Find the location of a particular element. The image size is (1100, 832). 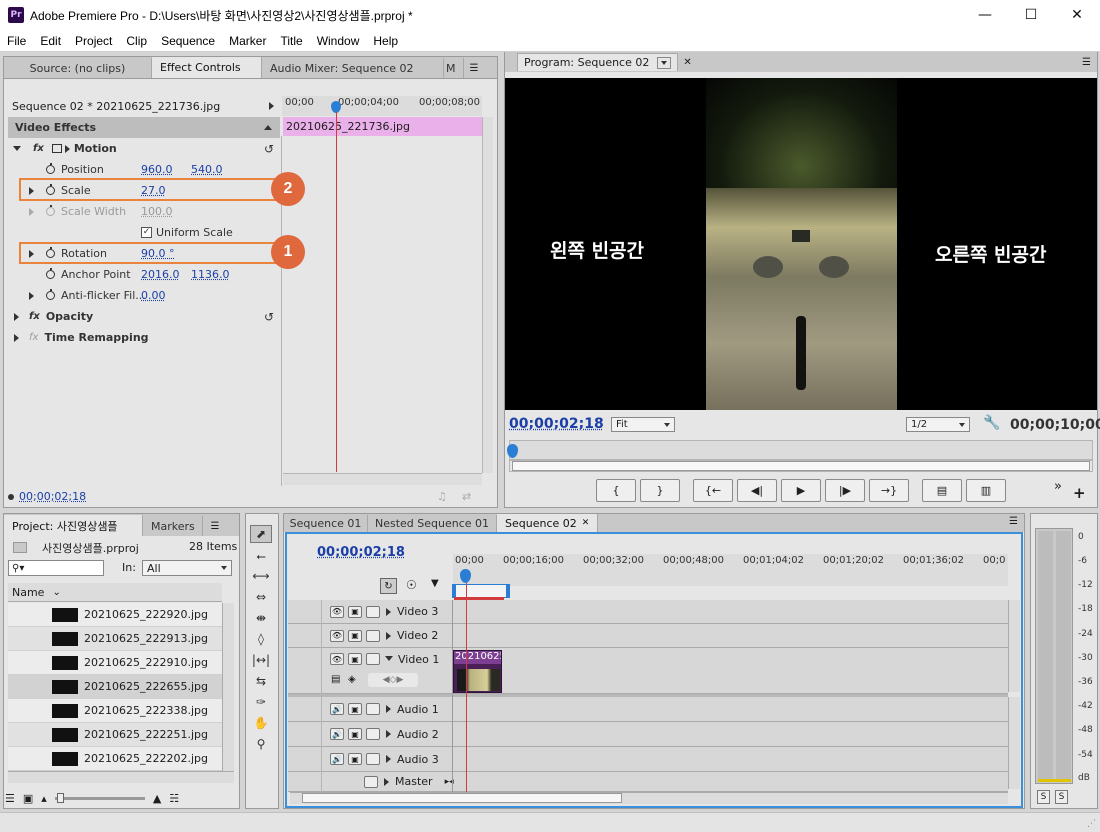

ec-time-remap-row: fx Time Remapping is located at coordinates (144, 337).